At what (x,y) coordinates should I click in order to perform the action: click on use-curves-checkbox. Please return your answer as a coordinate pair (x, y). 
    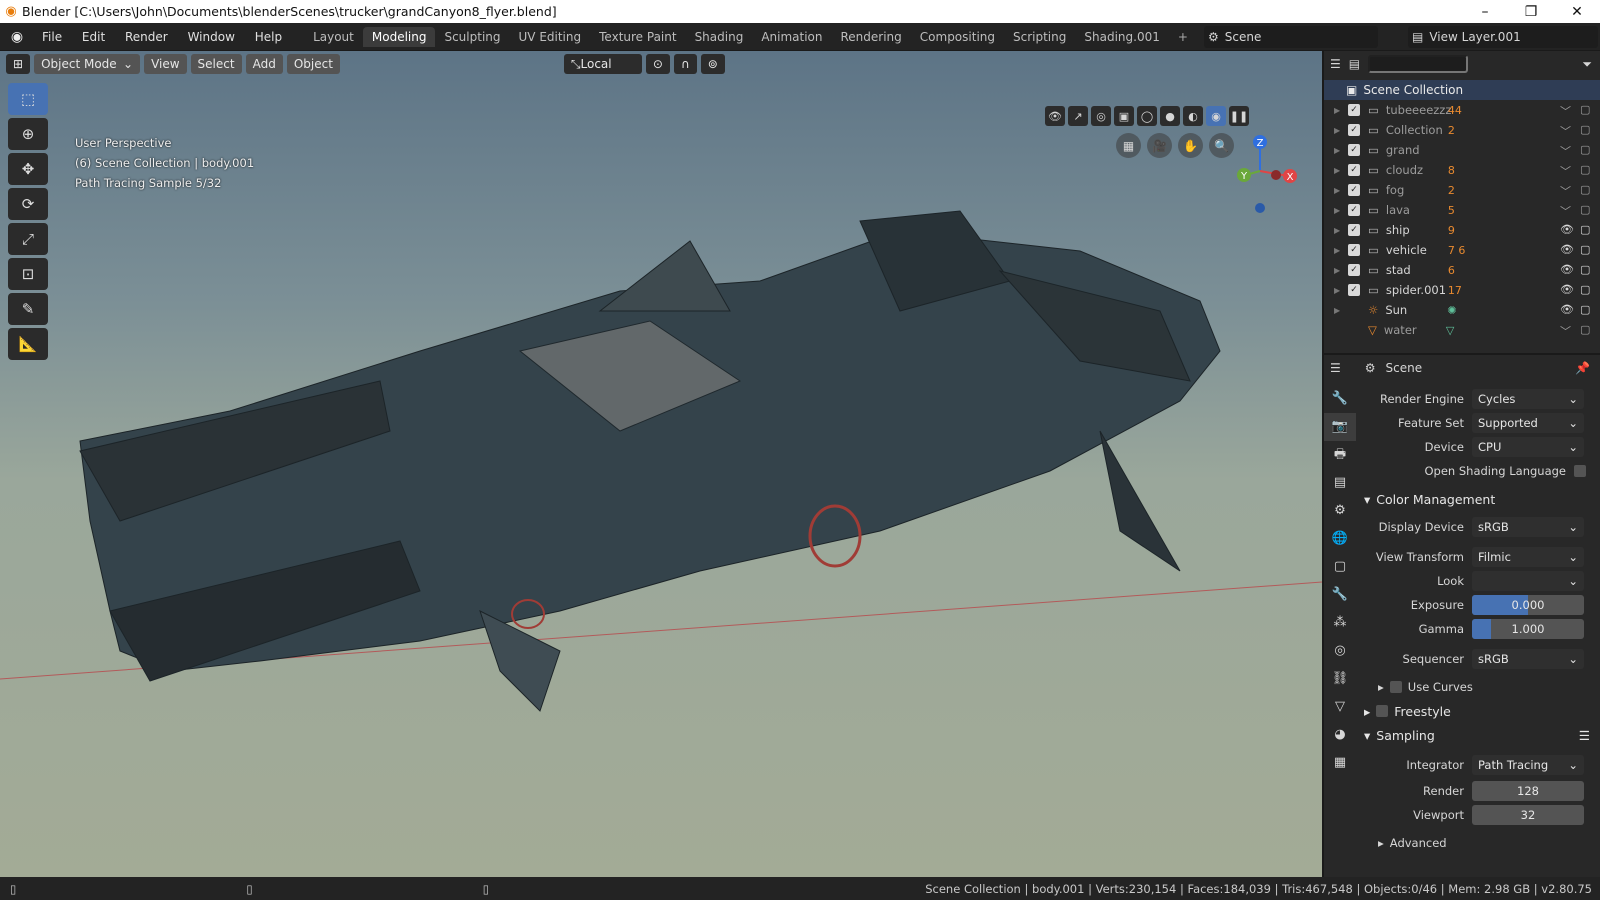
    Looking at the image, I should click on (1395, 687).